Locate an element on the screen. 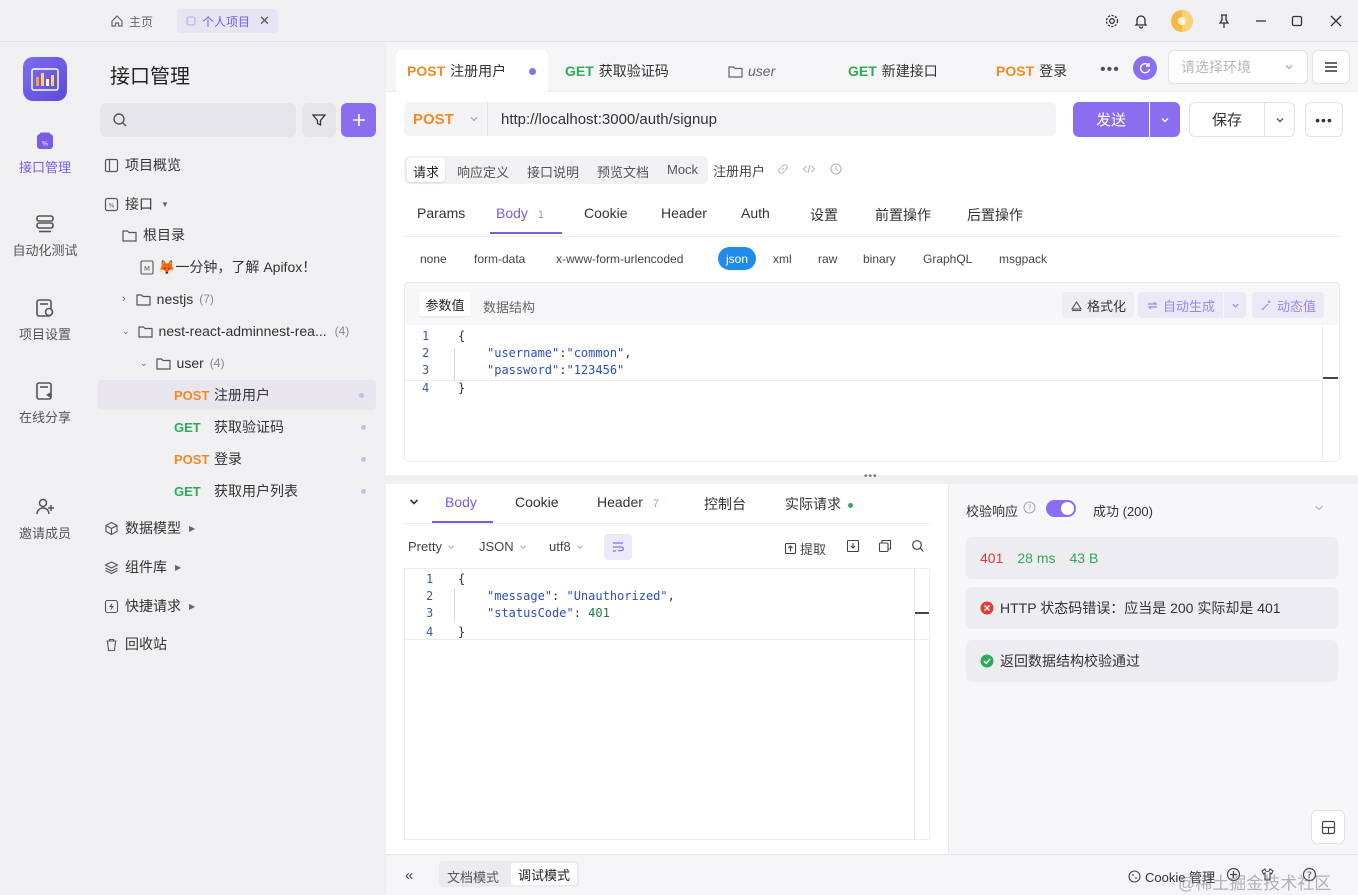 The height and width of the screenshot is (895, 1358). dynamic-value-button: 动态值 is located at coordinates (1288, 305).